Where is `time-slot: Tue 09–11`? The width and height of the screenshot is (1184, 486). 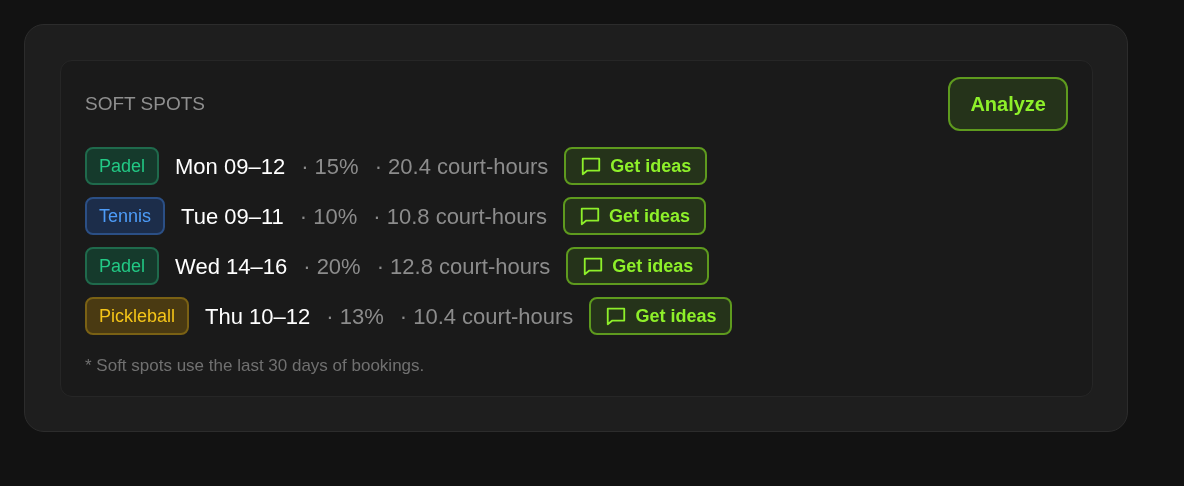 time-slot: Tue 09–11 is located at coordinates (232, 216).